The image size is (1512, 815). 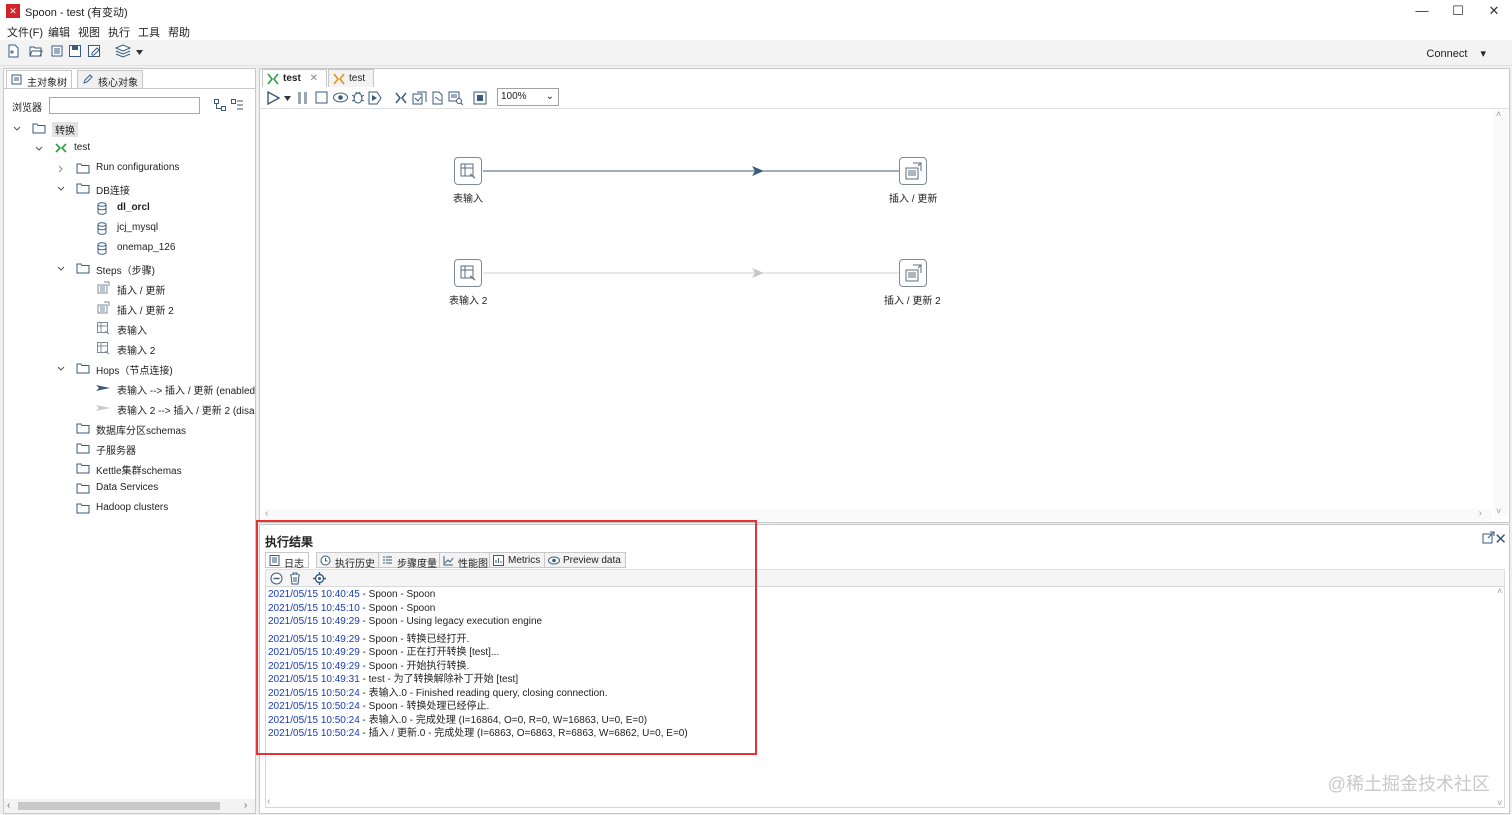 I want to click on explore-repo-icon, so click(x=58, y=52).